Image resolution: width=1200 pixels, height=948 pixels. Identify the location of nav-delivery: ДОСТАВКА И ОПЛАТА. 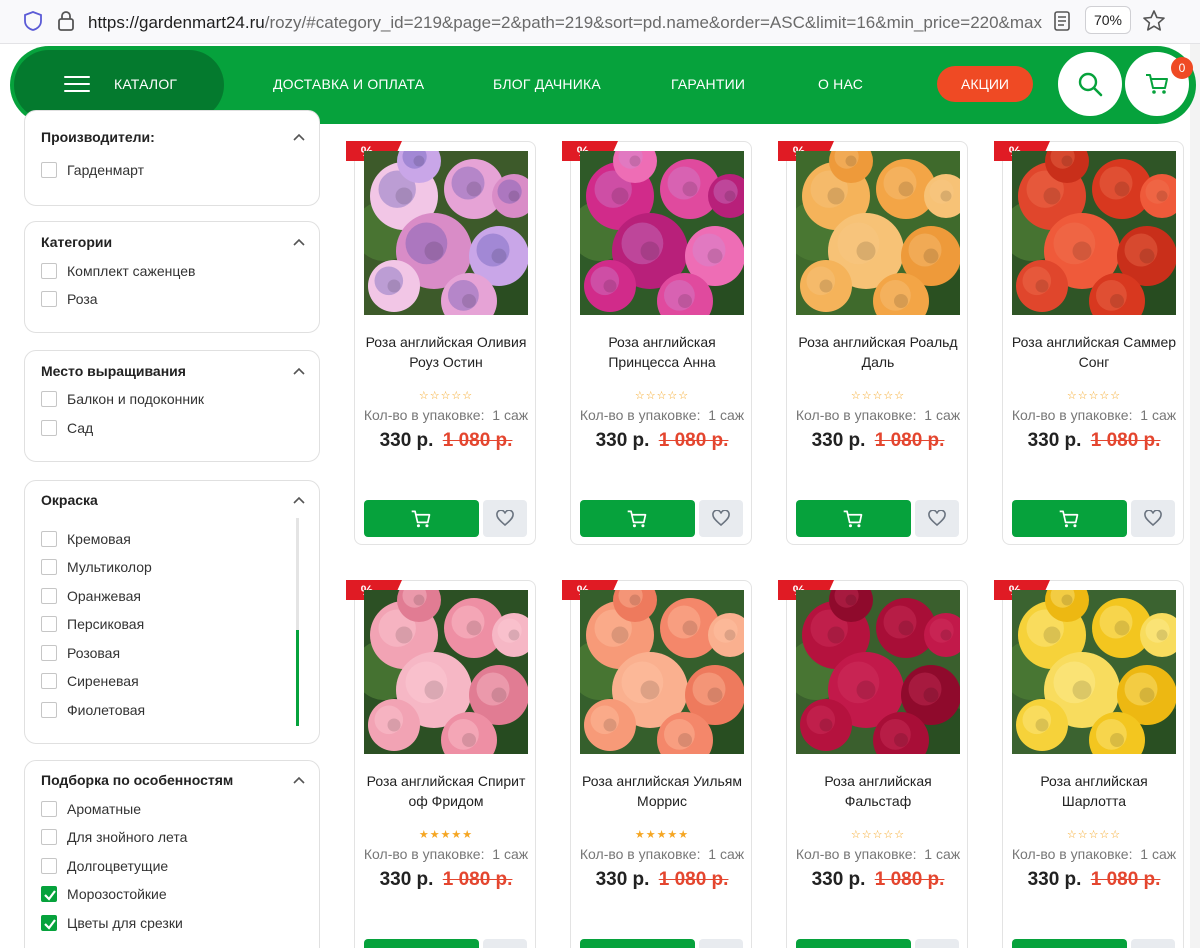
(348, 84).